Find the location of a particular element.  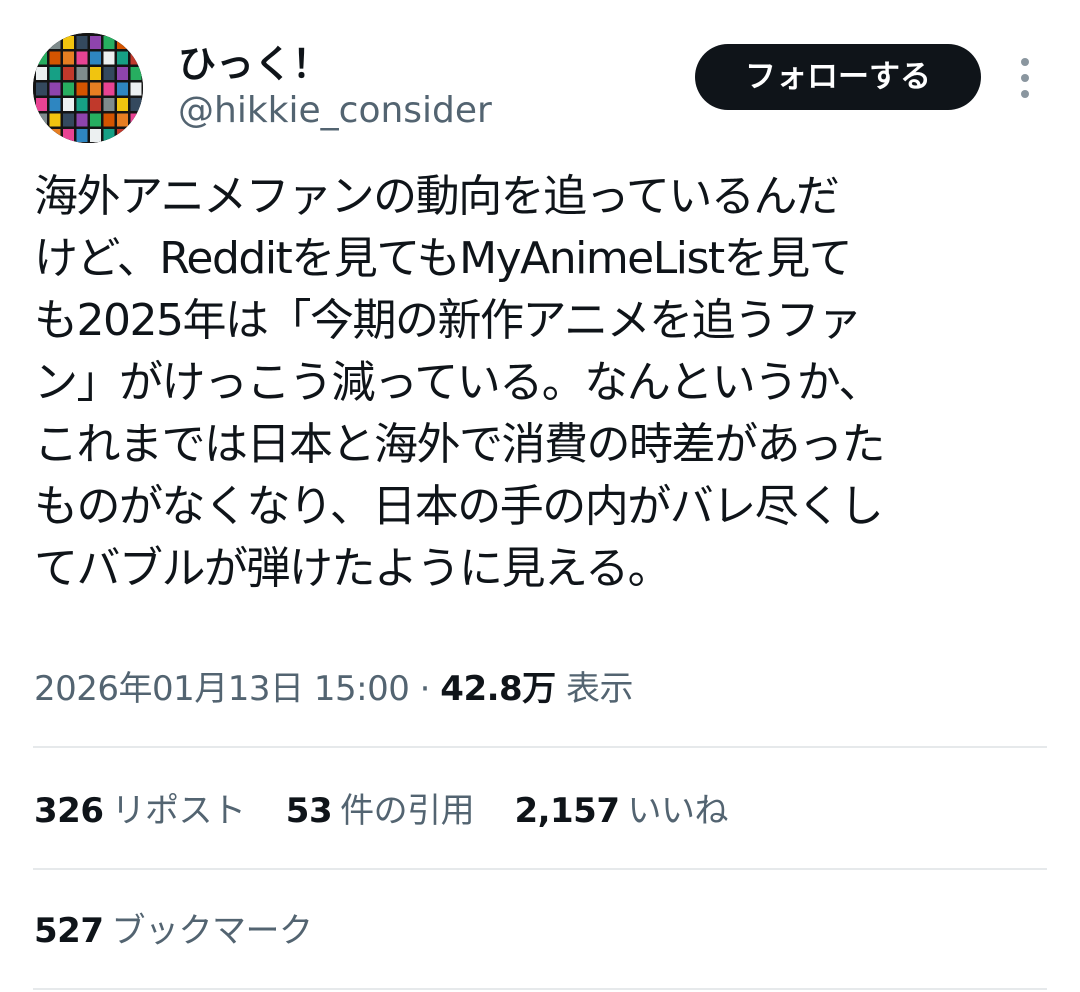

avatar is located at coordinates (88, 88).